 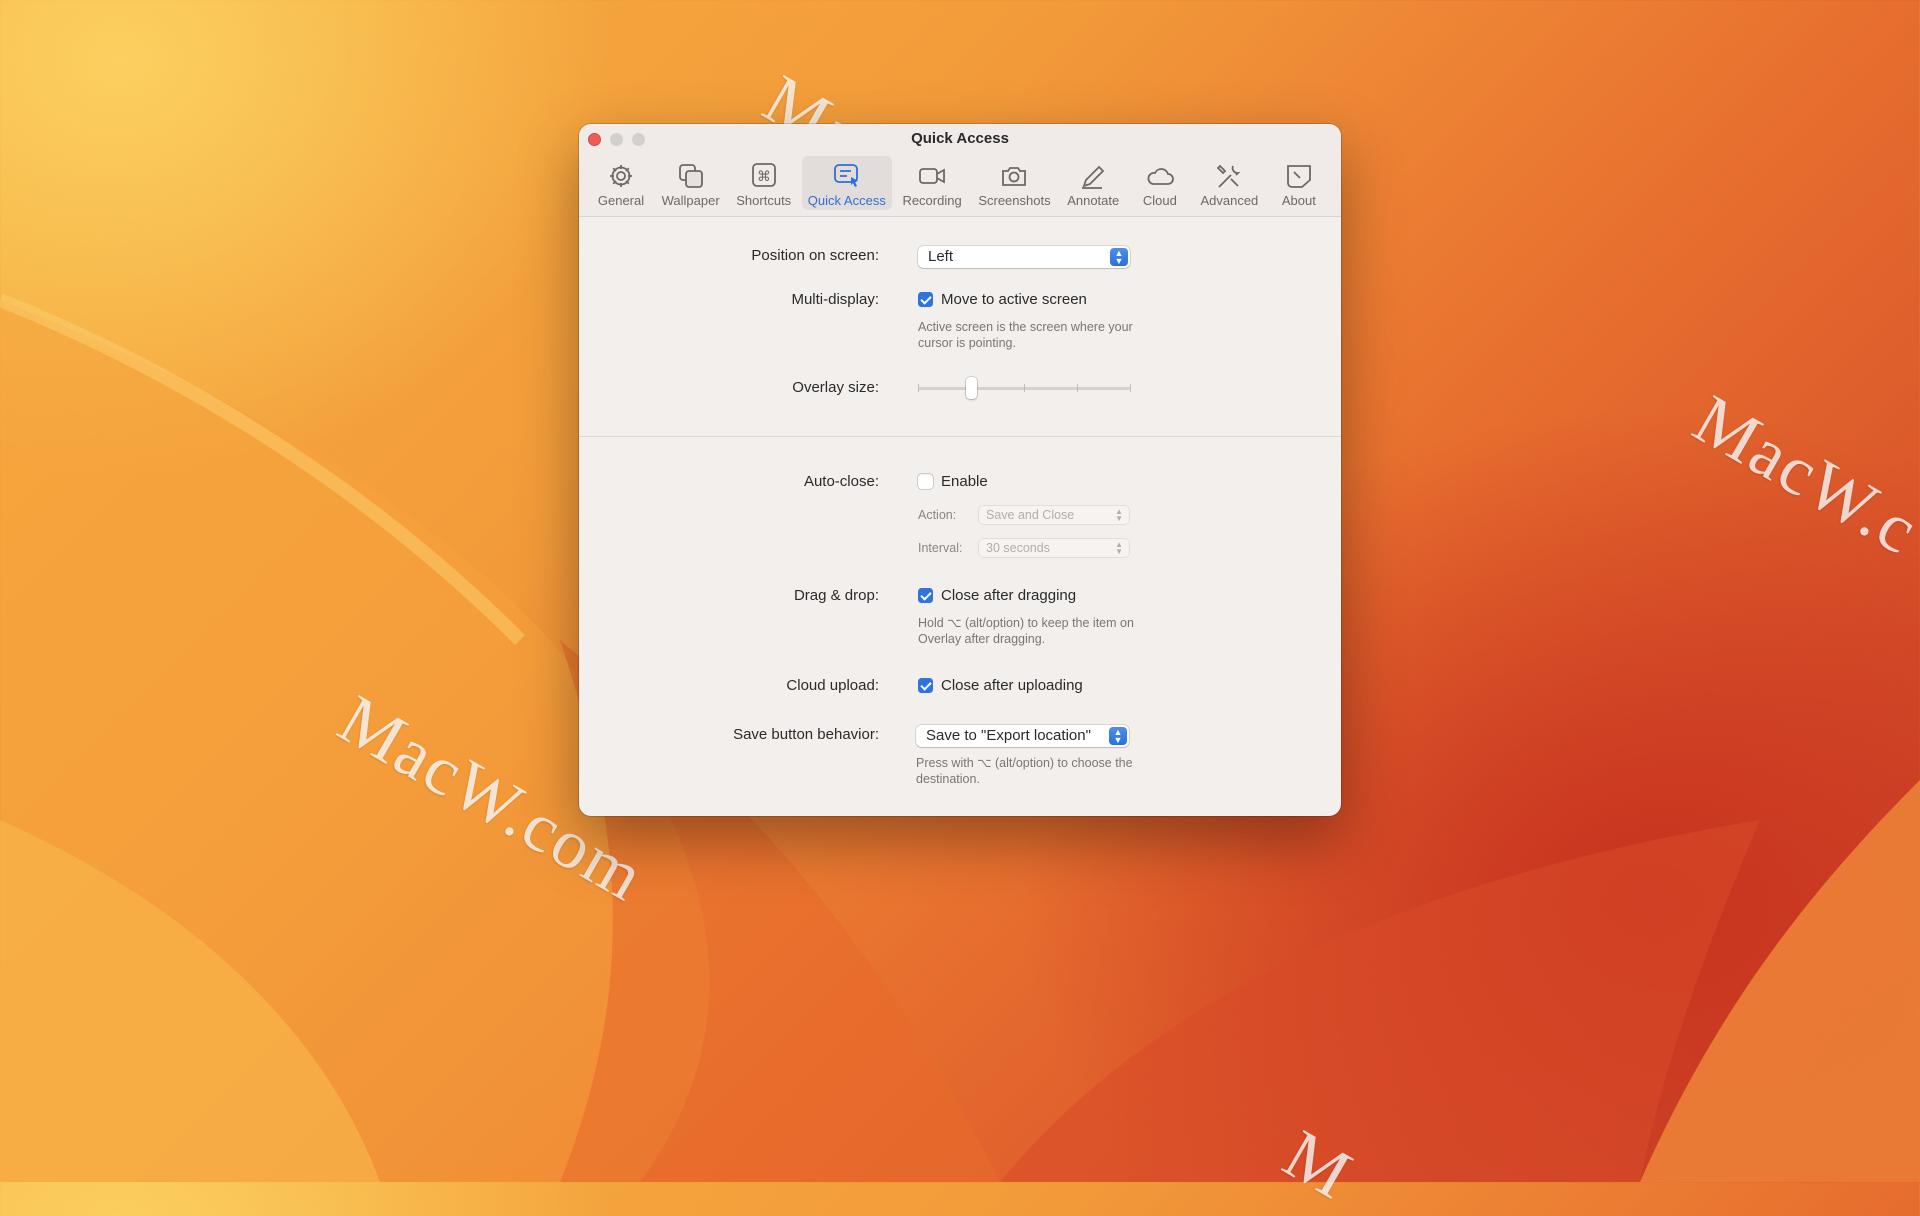 What do you see at coordinates (1298, 176) in the screenshot?
I see `about-icon` at bounding box center [1298, 176].